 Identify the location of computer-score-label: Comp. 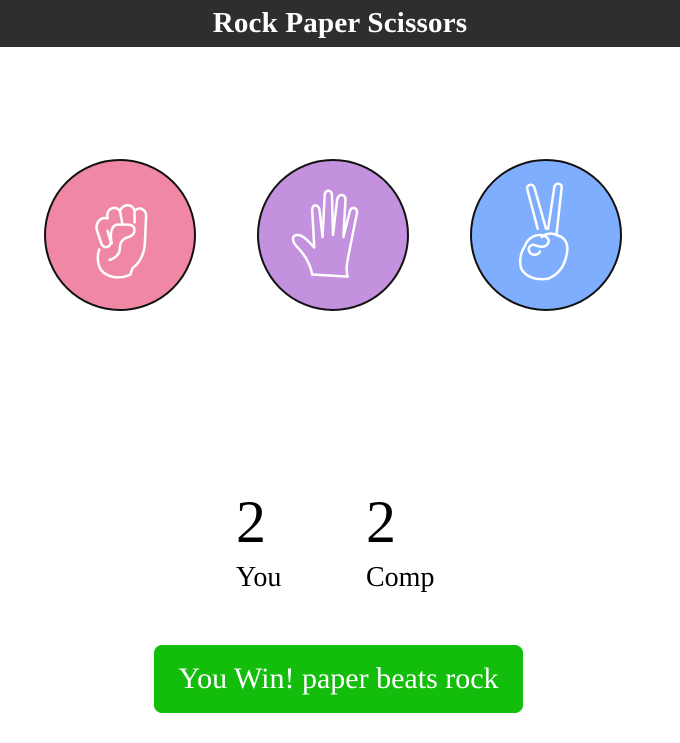
(400, 577).